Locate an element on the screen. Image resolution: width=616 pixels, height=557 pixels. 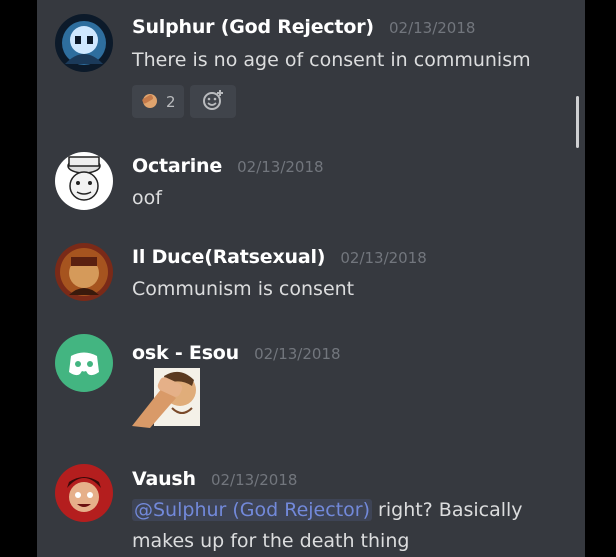
reaction-button: 2 is located at coordinates (158, 101).